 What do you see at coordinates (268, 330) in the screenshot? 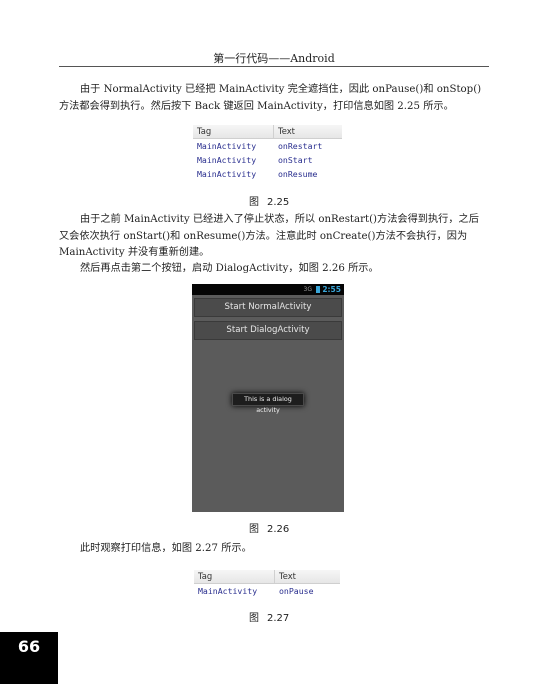
I see `start-dialog-activity-button: Start DialogActivity` at bounding box center [268, 330].